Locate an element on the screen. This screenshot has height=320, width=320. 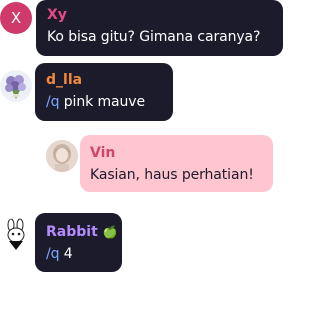
message-text: /q pink mauve is located at coordinates (95, 102).